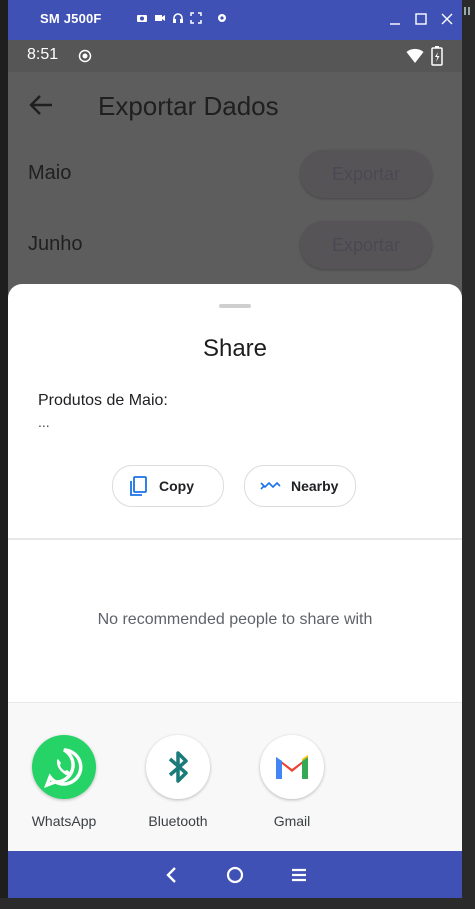  Describe the element at coordinates (103, 400) in the screenshot. I see `share-preview-text: Produtos de Maio:` at that location.